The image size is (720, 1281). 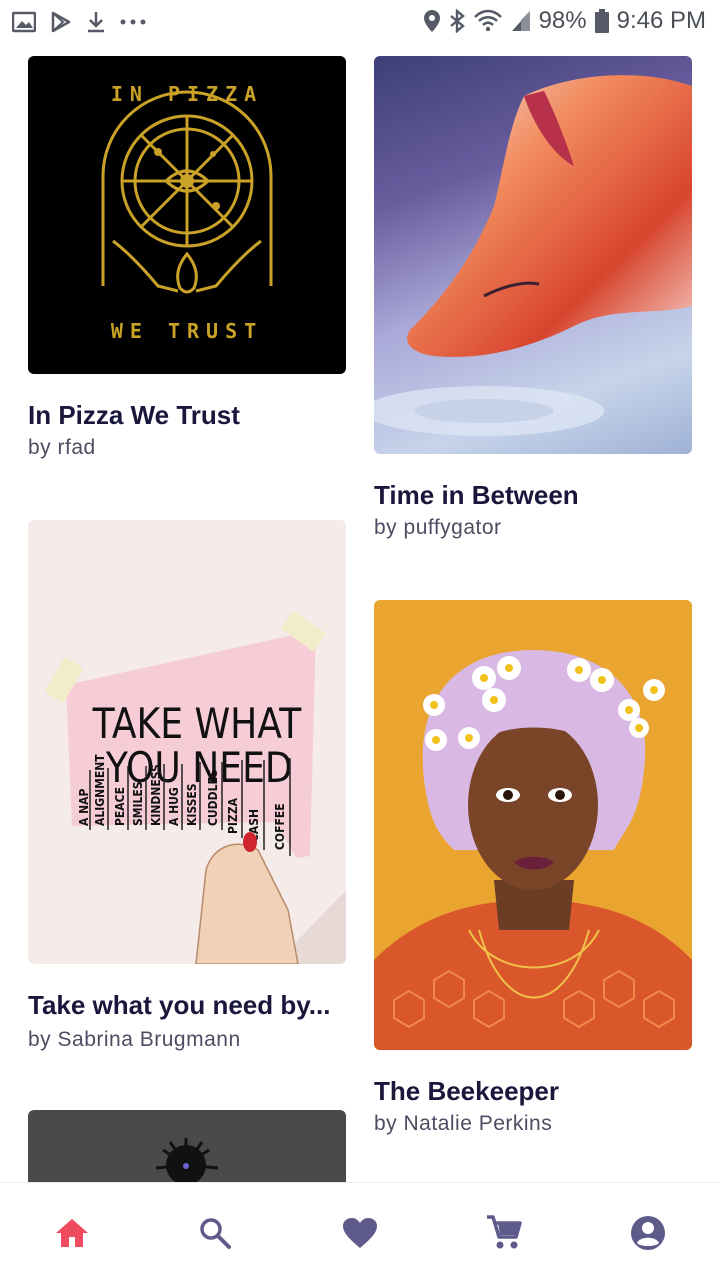 What do you see at coordinates (457, 21) in the screenshot?
I see `bluetooth-icon` at bounding box center [457, 21].